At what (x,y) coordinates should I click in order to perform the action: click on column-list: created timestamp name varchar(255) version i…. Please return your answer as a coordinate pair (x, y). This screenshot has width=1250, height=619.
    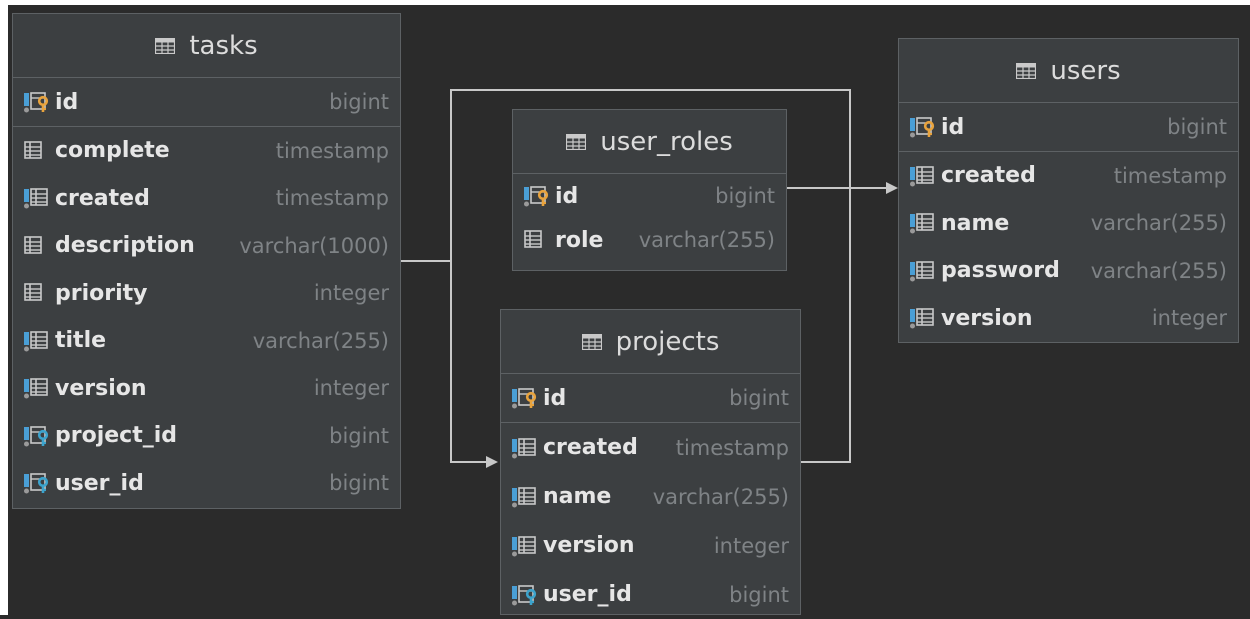
    Looking at the image, I should click on (650, 521).